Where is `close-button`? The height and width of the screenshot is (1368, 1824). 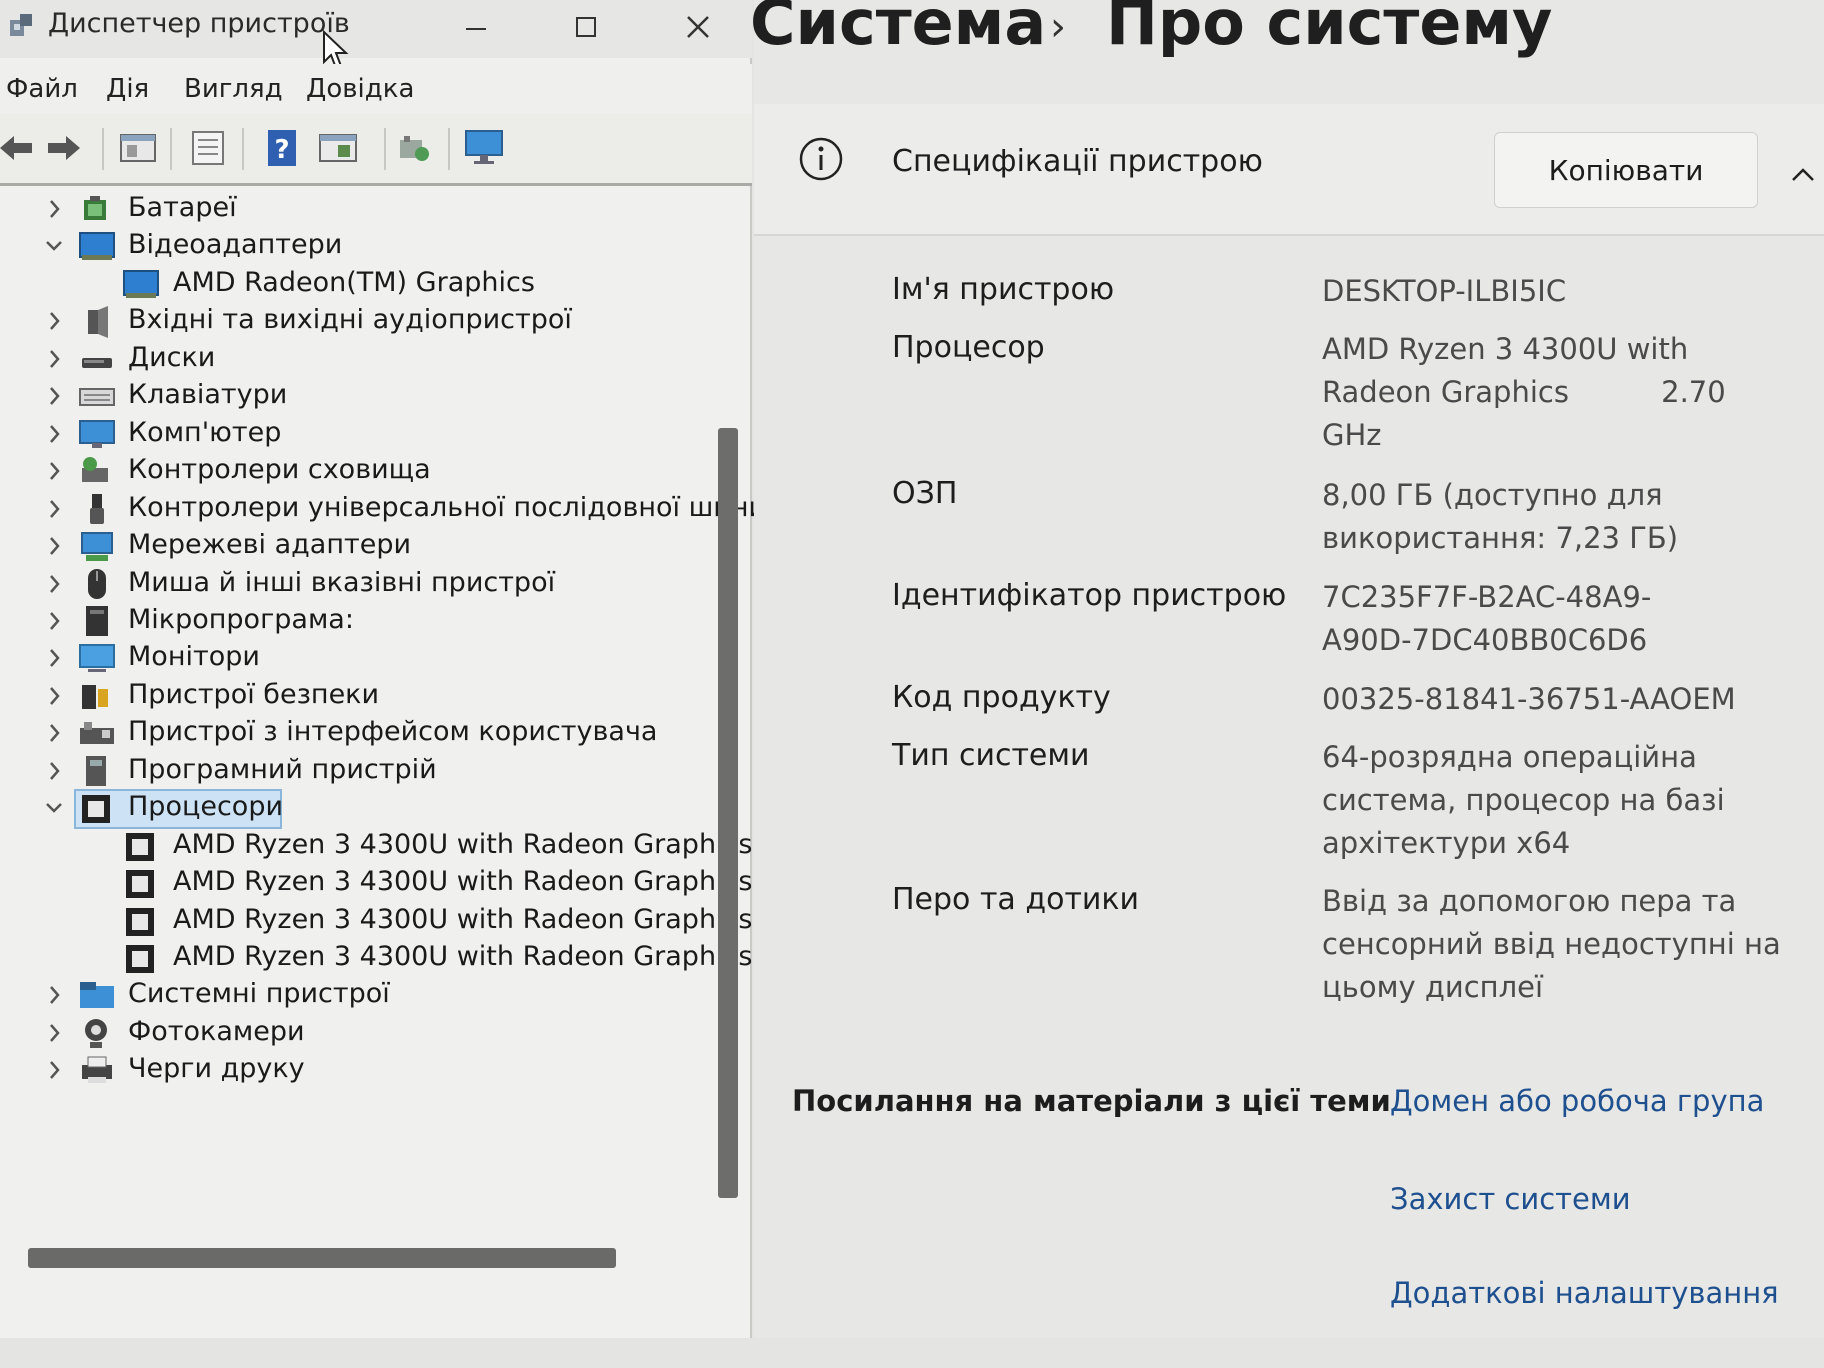 close-button is located at coordinates (698, 27).